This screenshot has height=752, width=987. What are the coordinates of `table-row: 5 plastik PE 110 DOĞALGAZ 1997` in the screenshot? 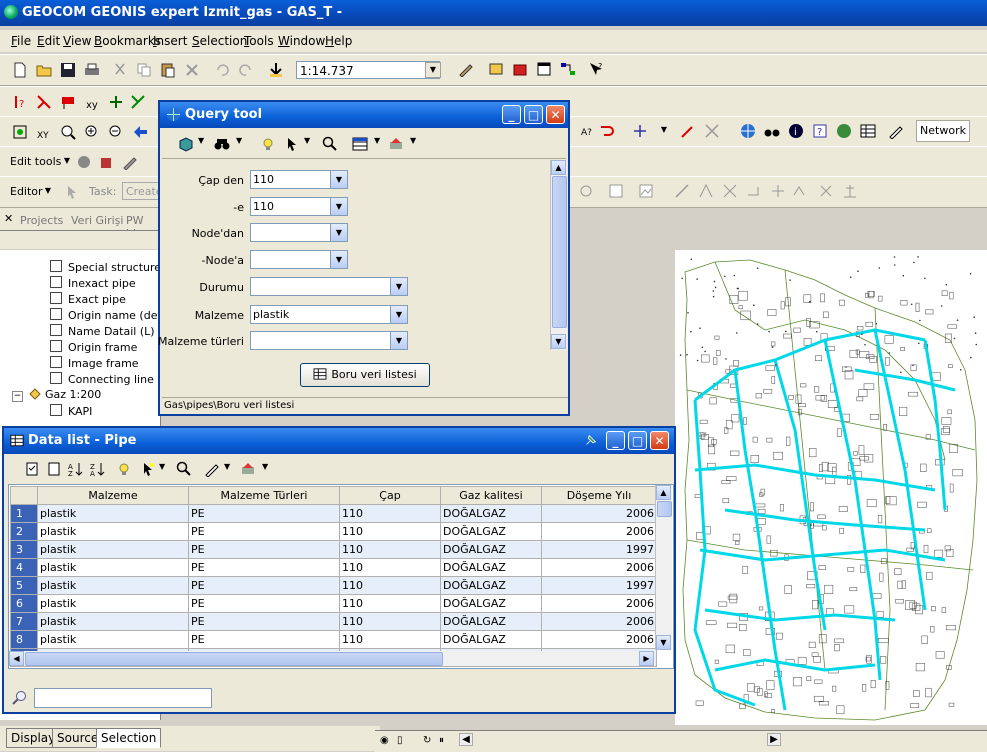 It's located at (333, 585).